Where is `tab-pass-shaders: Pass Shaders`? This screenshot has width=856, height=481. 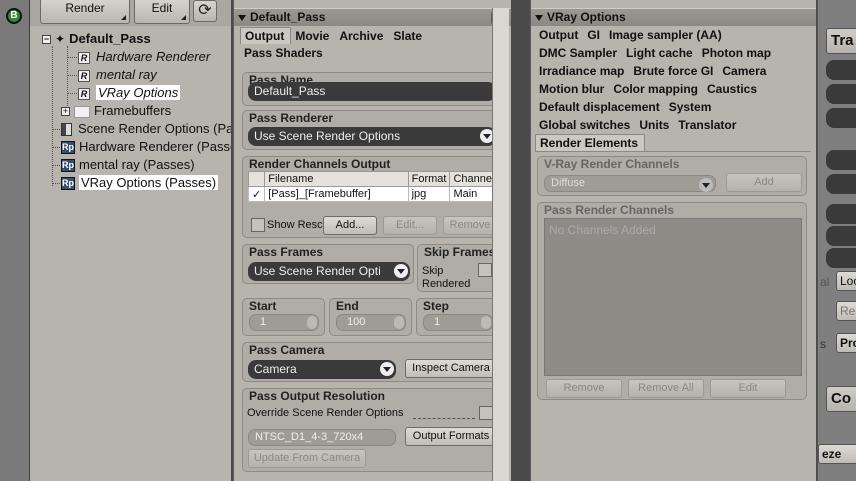 tab-pass-shaders: Pass Shaders is located at coordinates (283, 53).